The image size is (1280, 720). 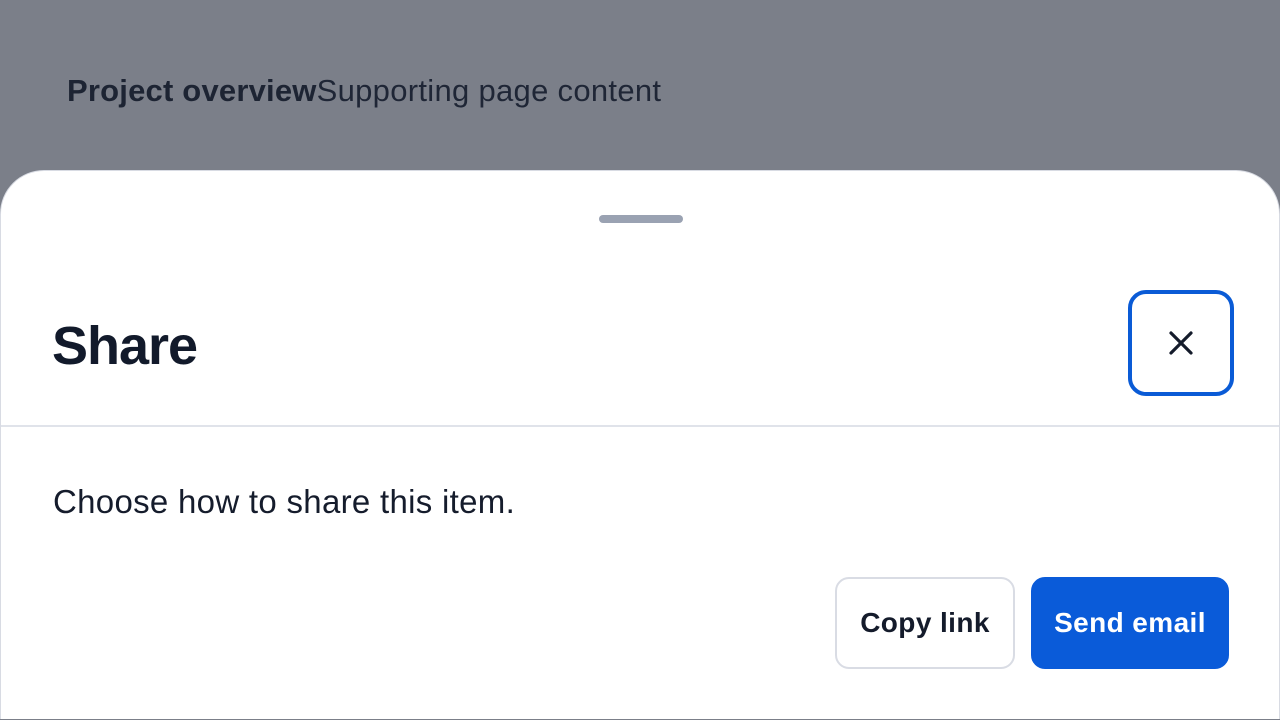 What do you see at coordinates (640, 426) in the screenshot?
I see `header-divider` at bounding box center [640, 426].